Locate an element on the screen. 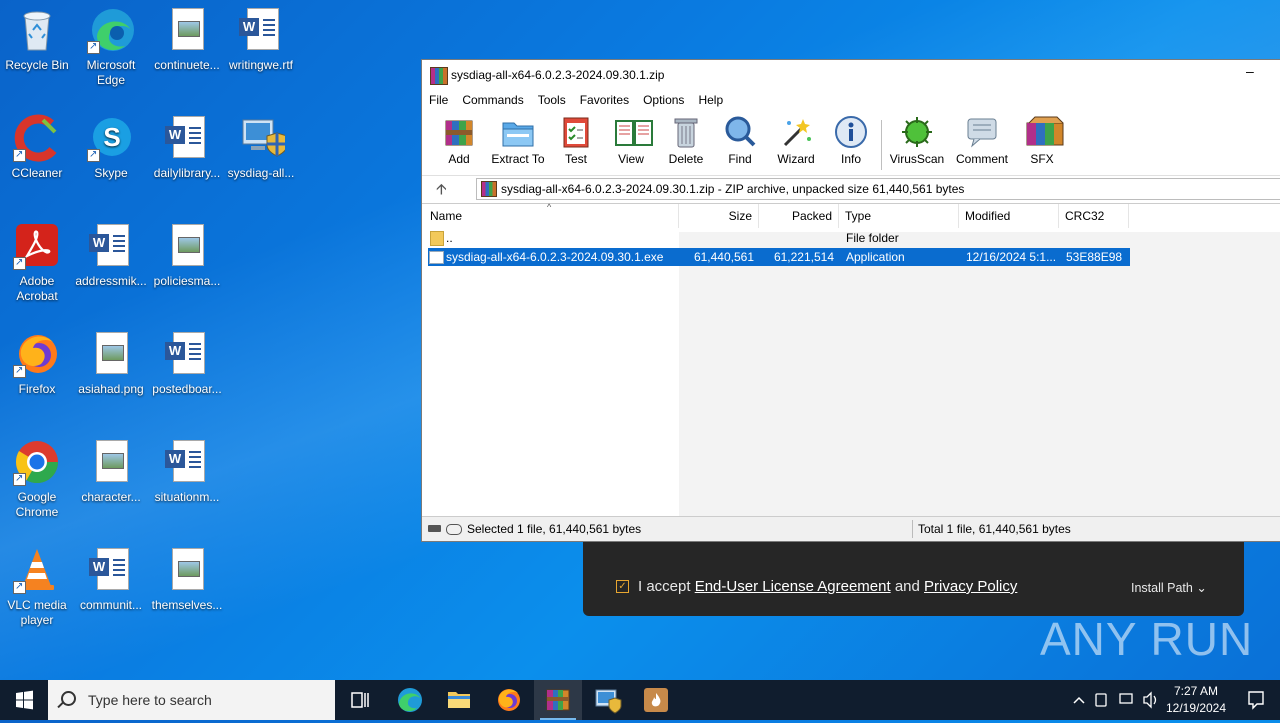 This screenshot has width=1280, height=723. magnifier-icon is located at coordinates (740, 132).